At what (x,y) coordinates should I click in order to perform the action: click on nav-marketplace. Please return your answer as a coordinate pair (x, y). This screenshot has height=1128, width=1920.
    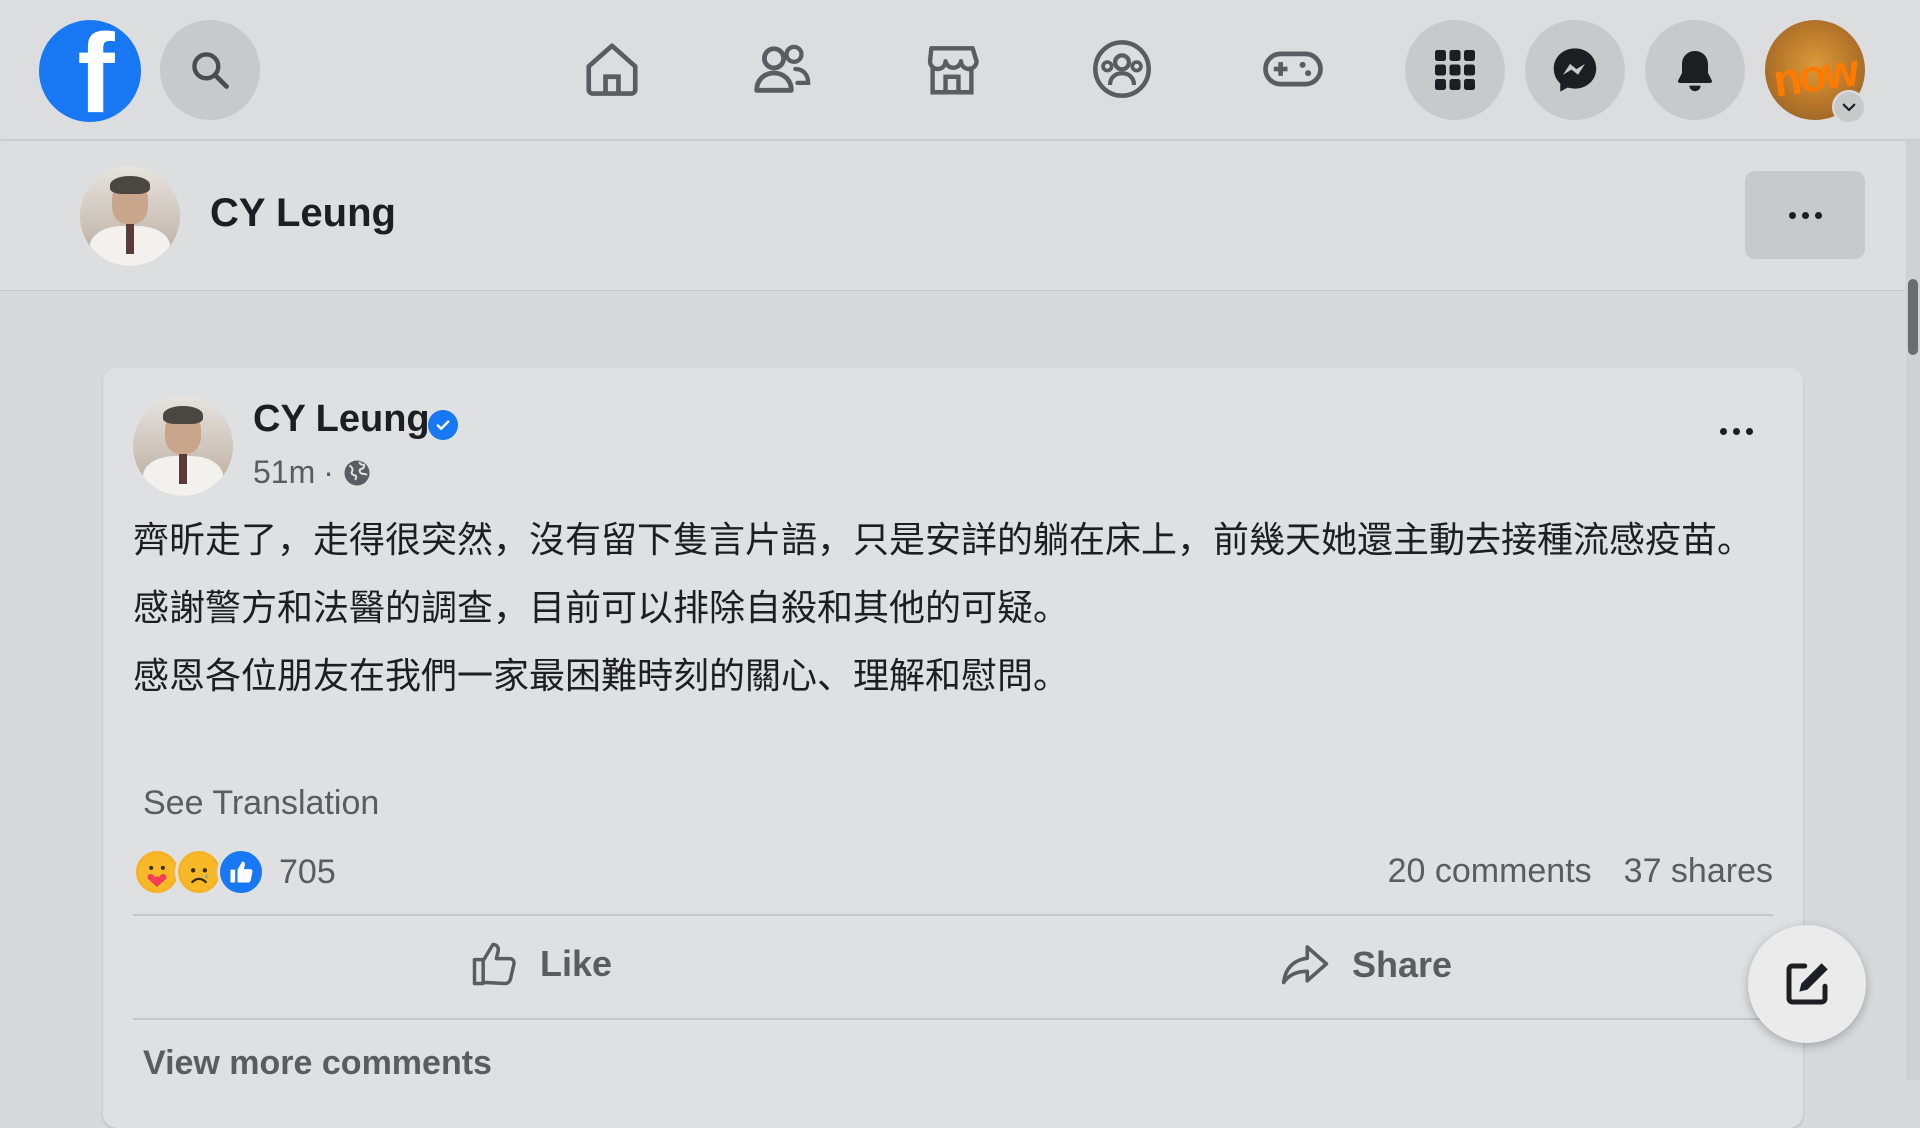
    Looking at the image, I should click on (952, 69).